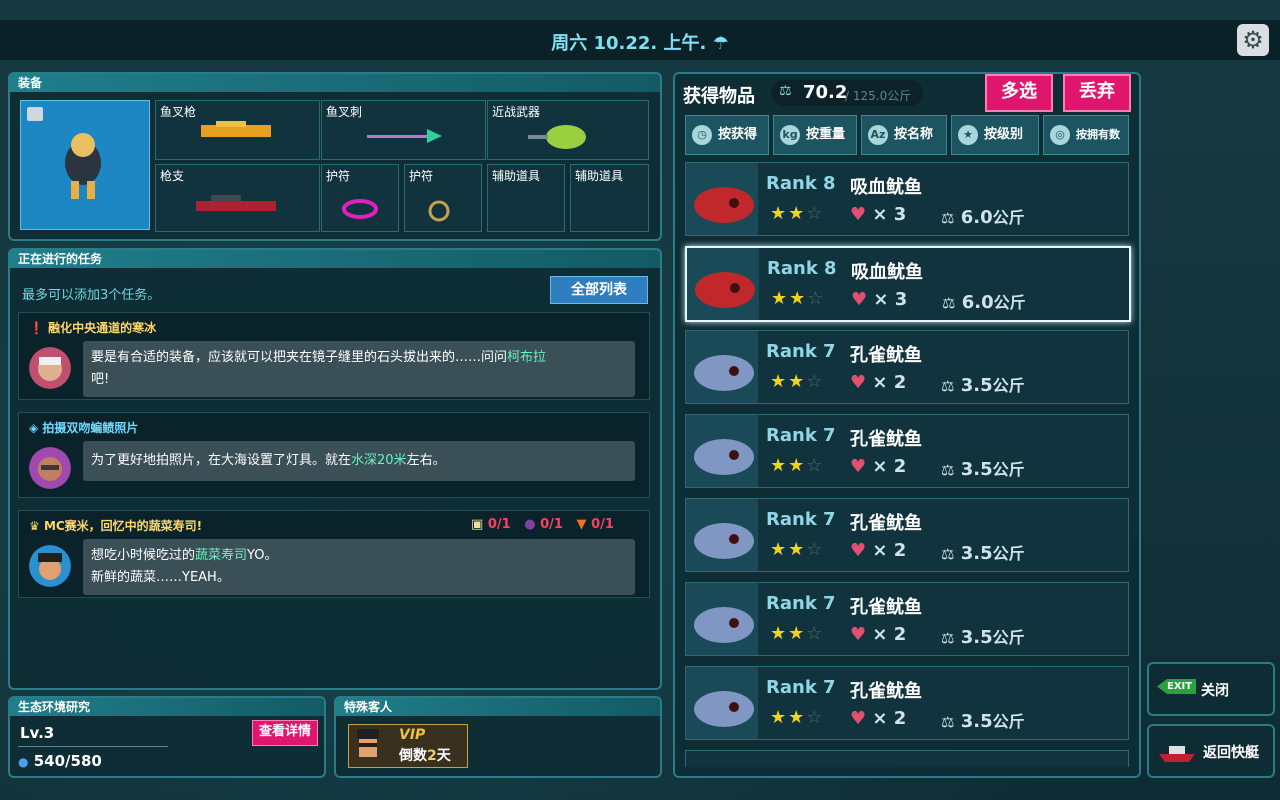  I want to click on vip-card: VIP 倒数2天, so click(408, 746).